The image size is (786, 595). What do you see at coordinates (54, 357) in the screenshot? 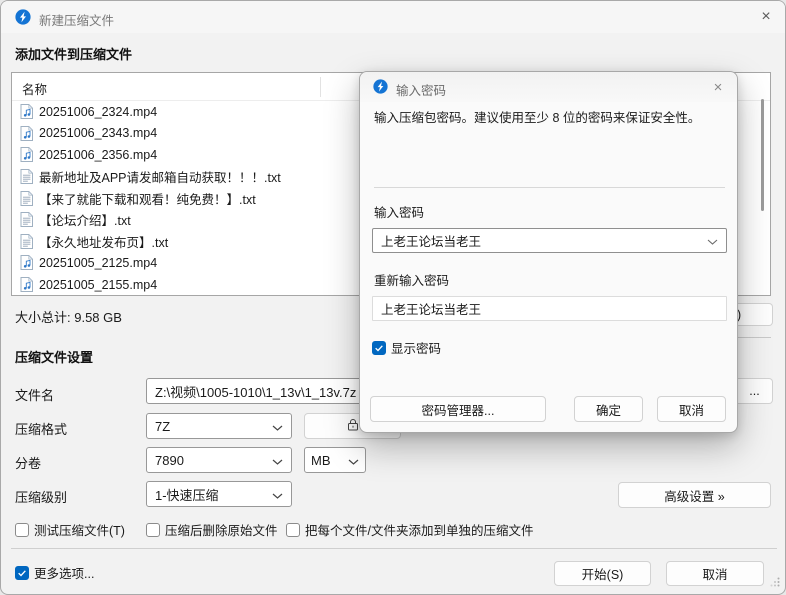
I see `archive-settings-heading: 压缩文件设置` at bounding box center [54, 357].